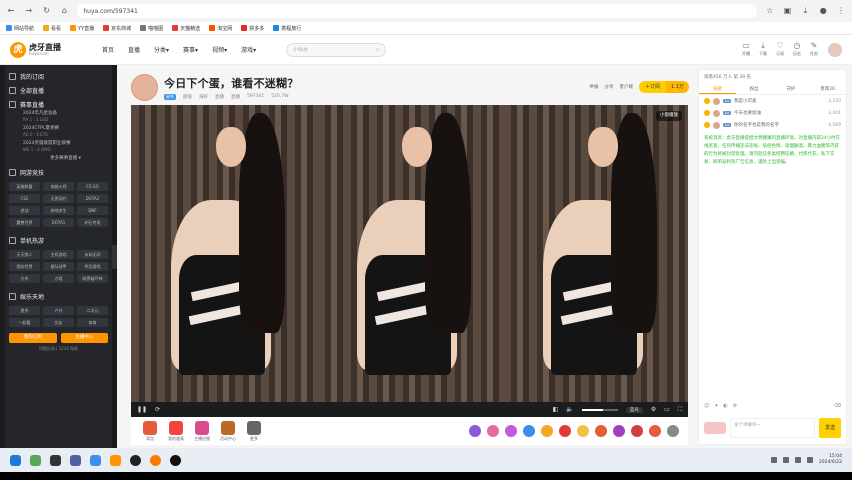 This screenshot has width=852, height=480. Describe the element at coordinates (108, 49) in the screenshot. I see `nav-item: 首页` at that location.